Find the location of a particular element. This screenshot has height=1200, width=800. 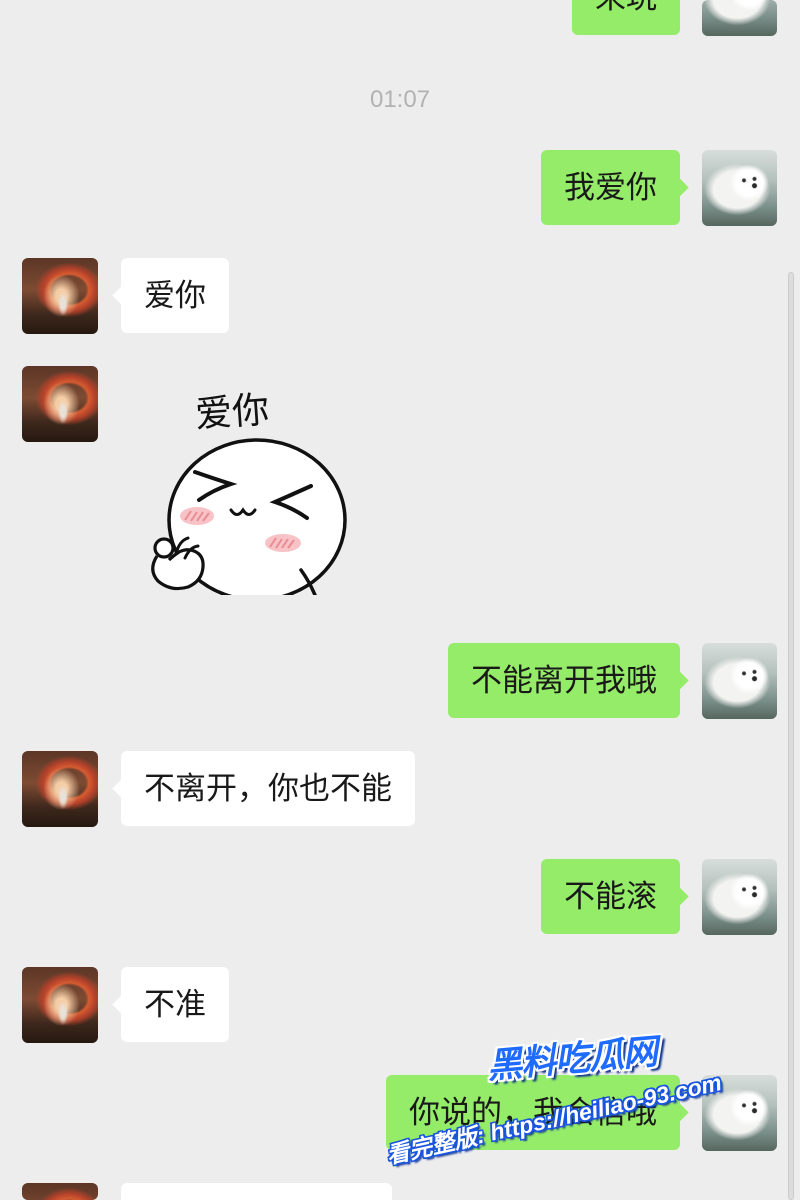

sticker-graphic: 爱你 is located at coordinates (249, 495).